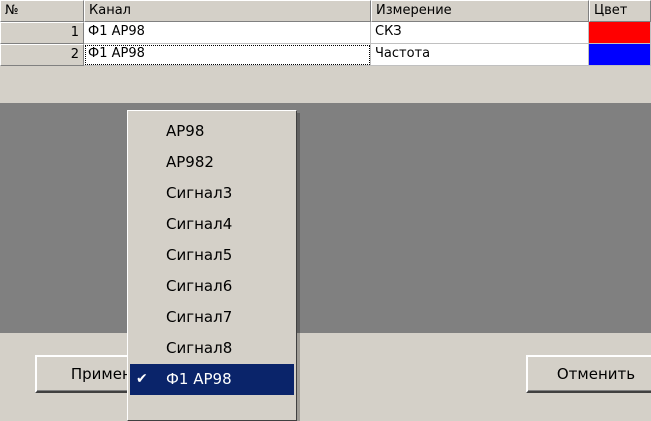  I want to click on row-number-cell: 2, so click(42, 55).